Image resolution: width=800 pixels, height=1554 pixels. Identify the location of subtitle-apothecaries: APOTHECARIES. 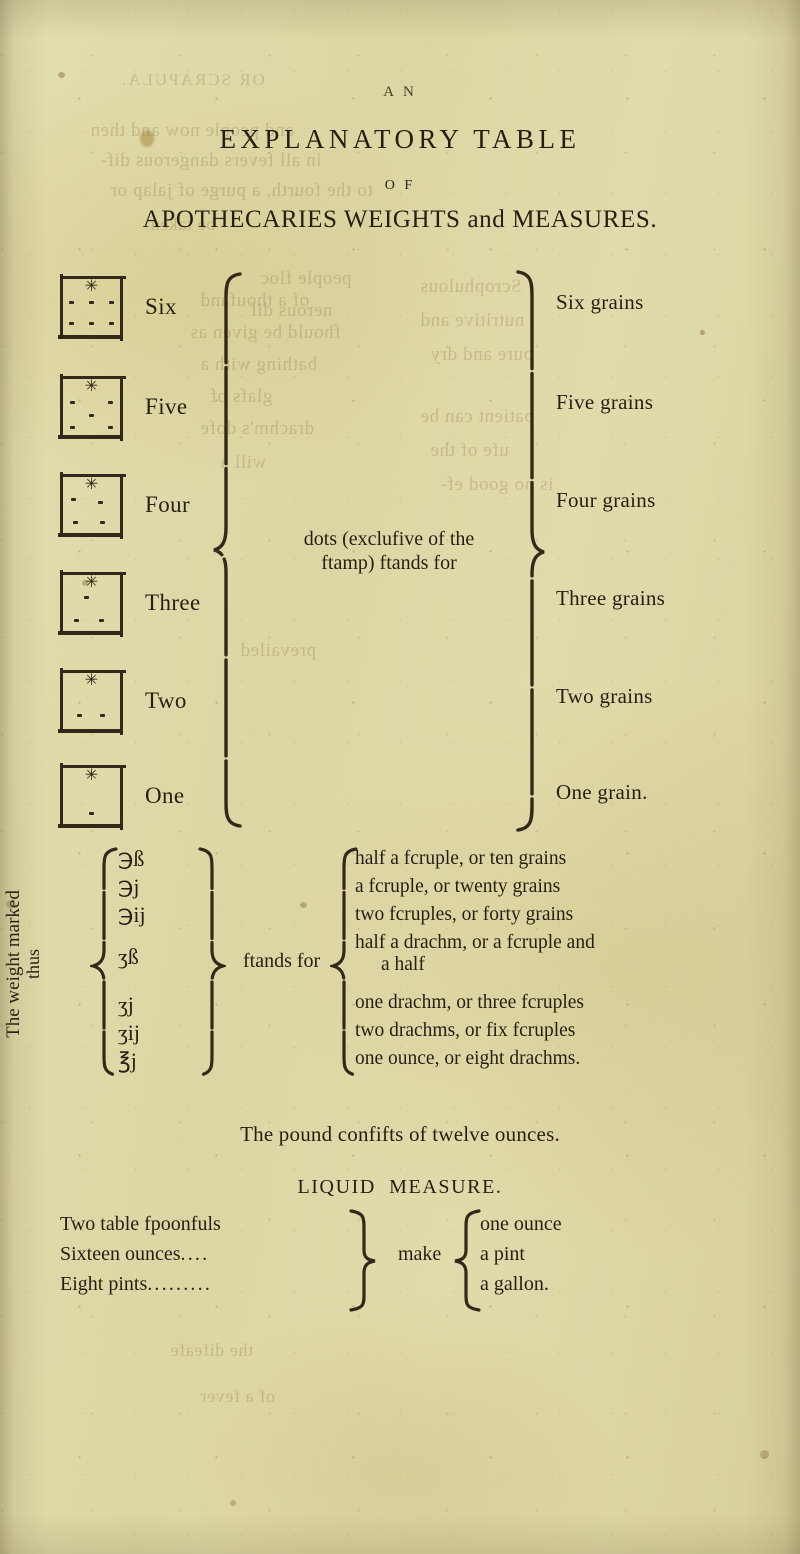
(240, 219).